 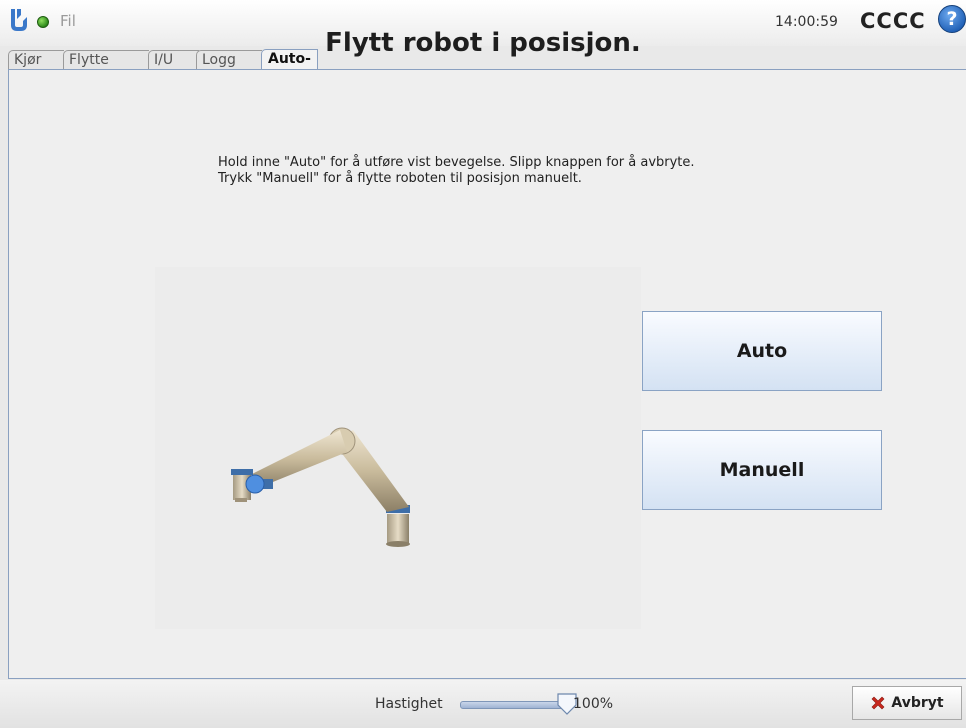 What do you see at coordinates (917, 703) in the screenshot?
I see `cancel-label: Avbryt` at bounding box center [917, 703].